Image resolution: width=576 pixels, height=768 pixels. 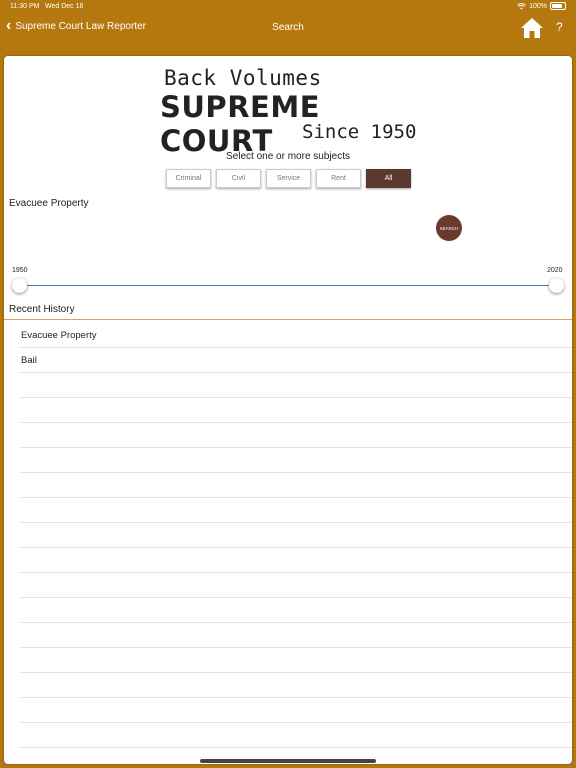 What do you see at coordinates (538, 6) in the screenshot?
I see `battery-percent: 100%` at bounding box center [538, 6].